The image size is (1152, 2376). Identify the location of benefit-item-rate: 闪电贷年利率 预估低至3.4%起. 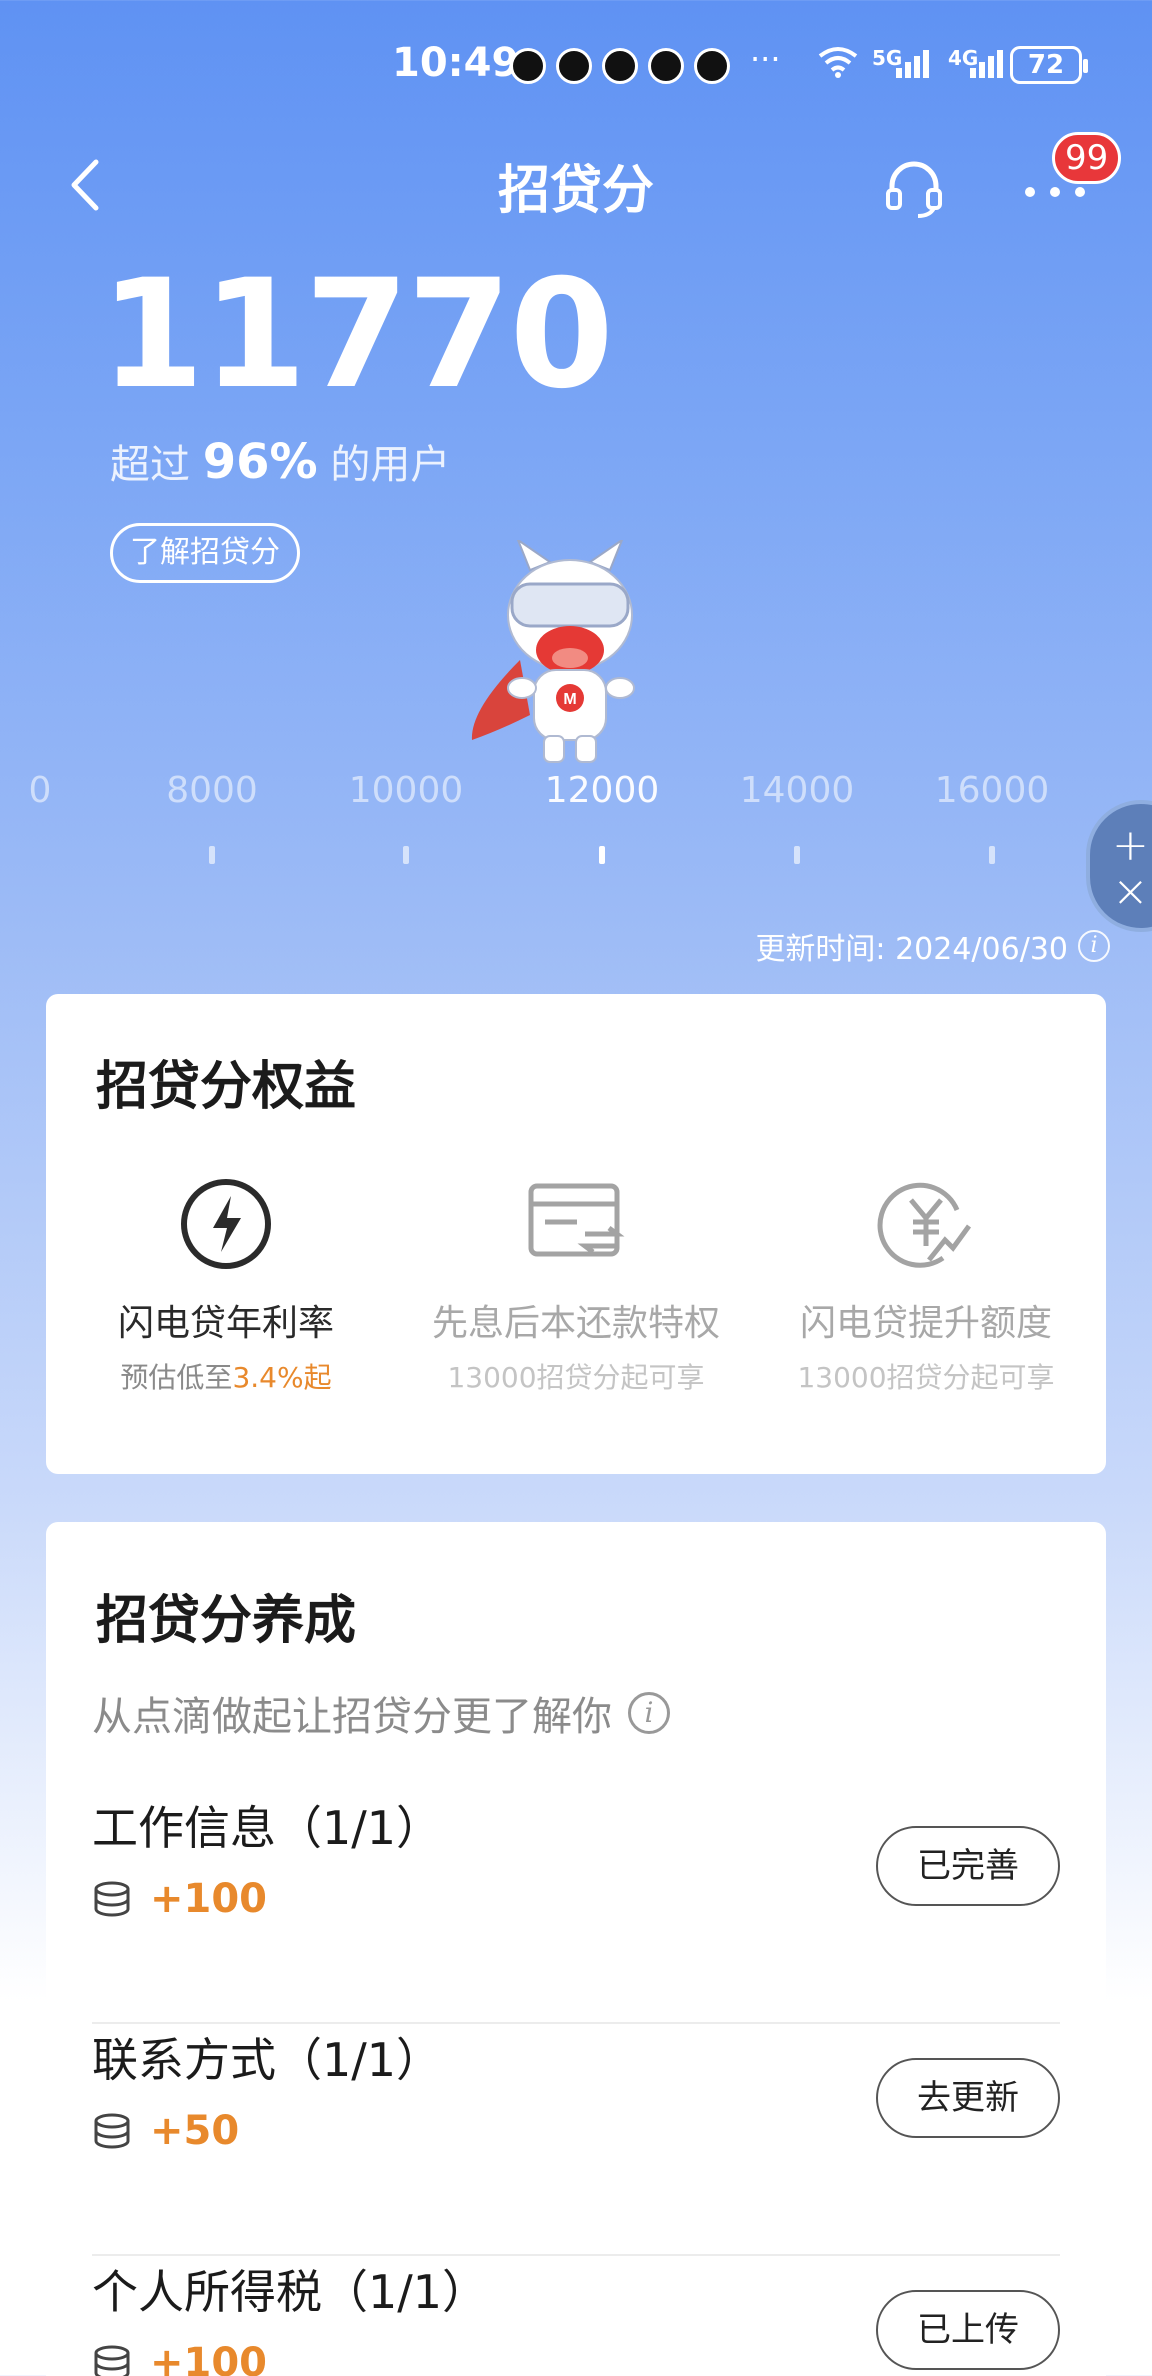
(226, 1285).